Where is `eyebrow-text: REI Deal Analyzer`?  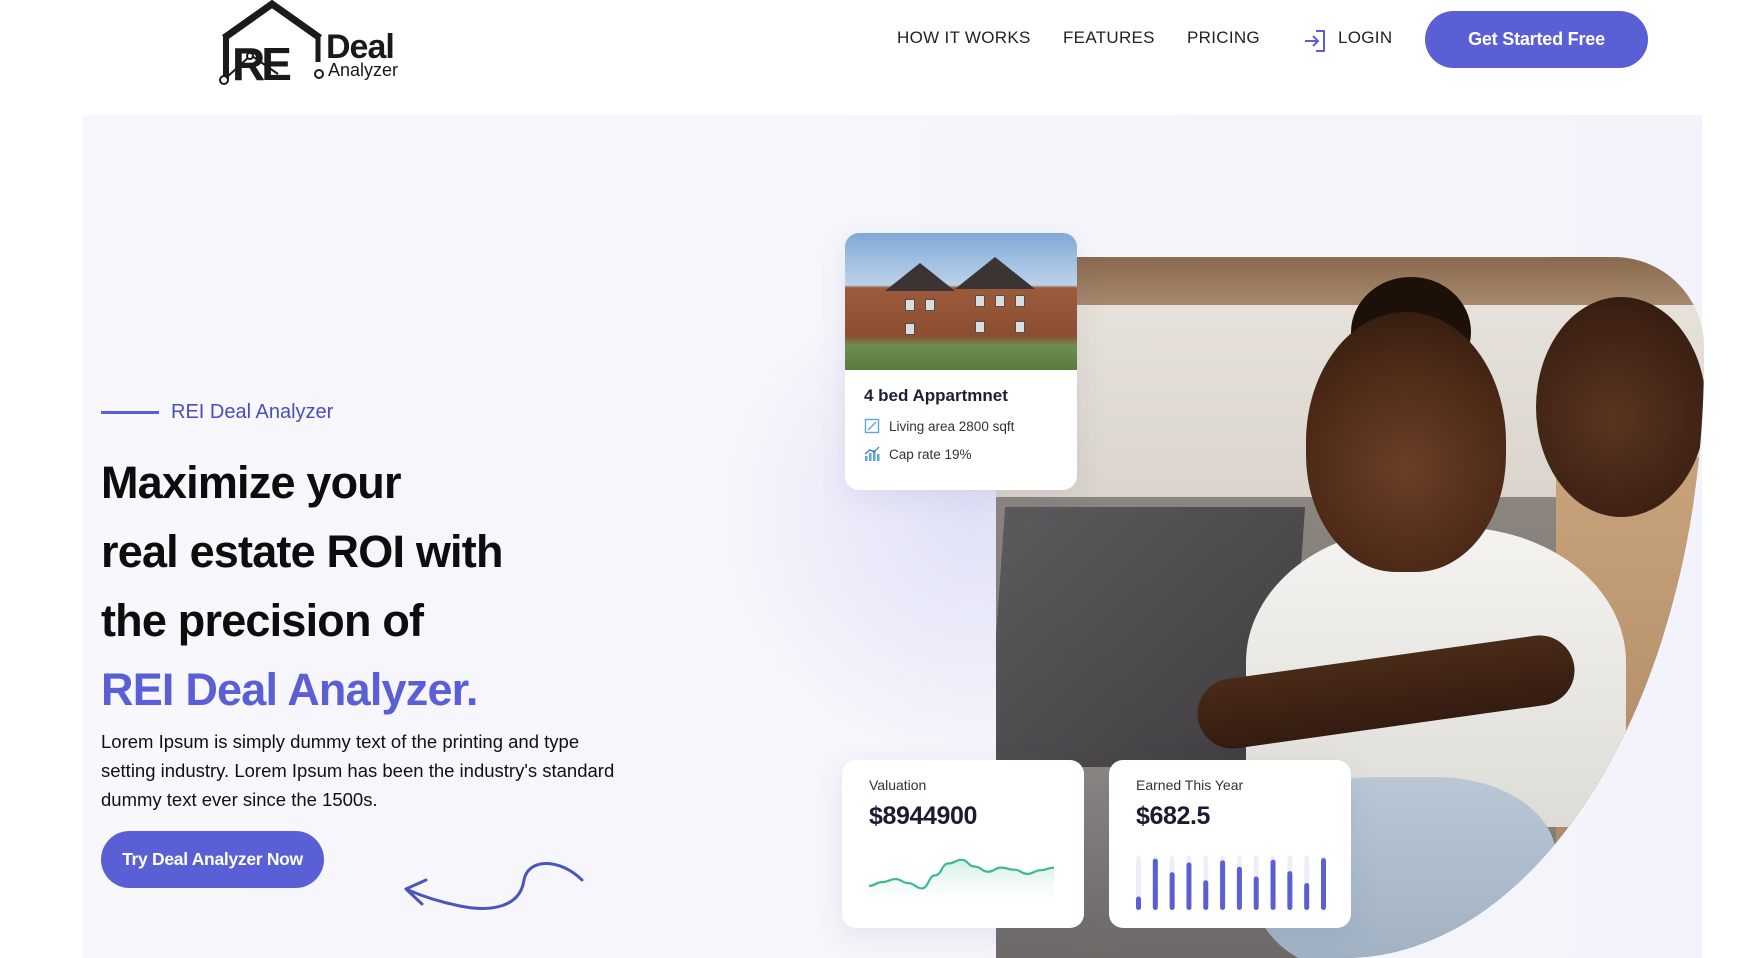 eyebrow-text: REI Deal Analyzer is located at coordinates (252, 411).